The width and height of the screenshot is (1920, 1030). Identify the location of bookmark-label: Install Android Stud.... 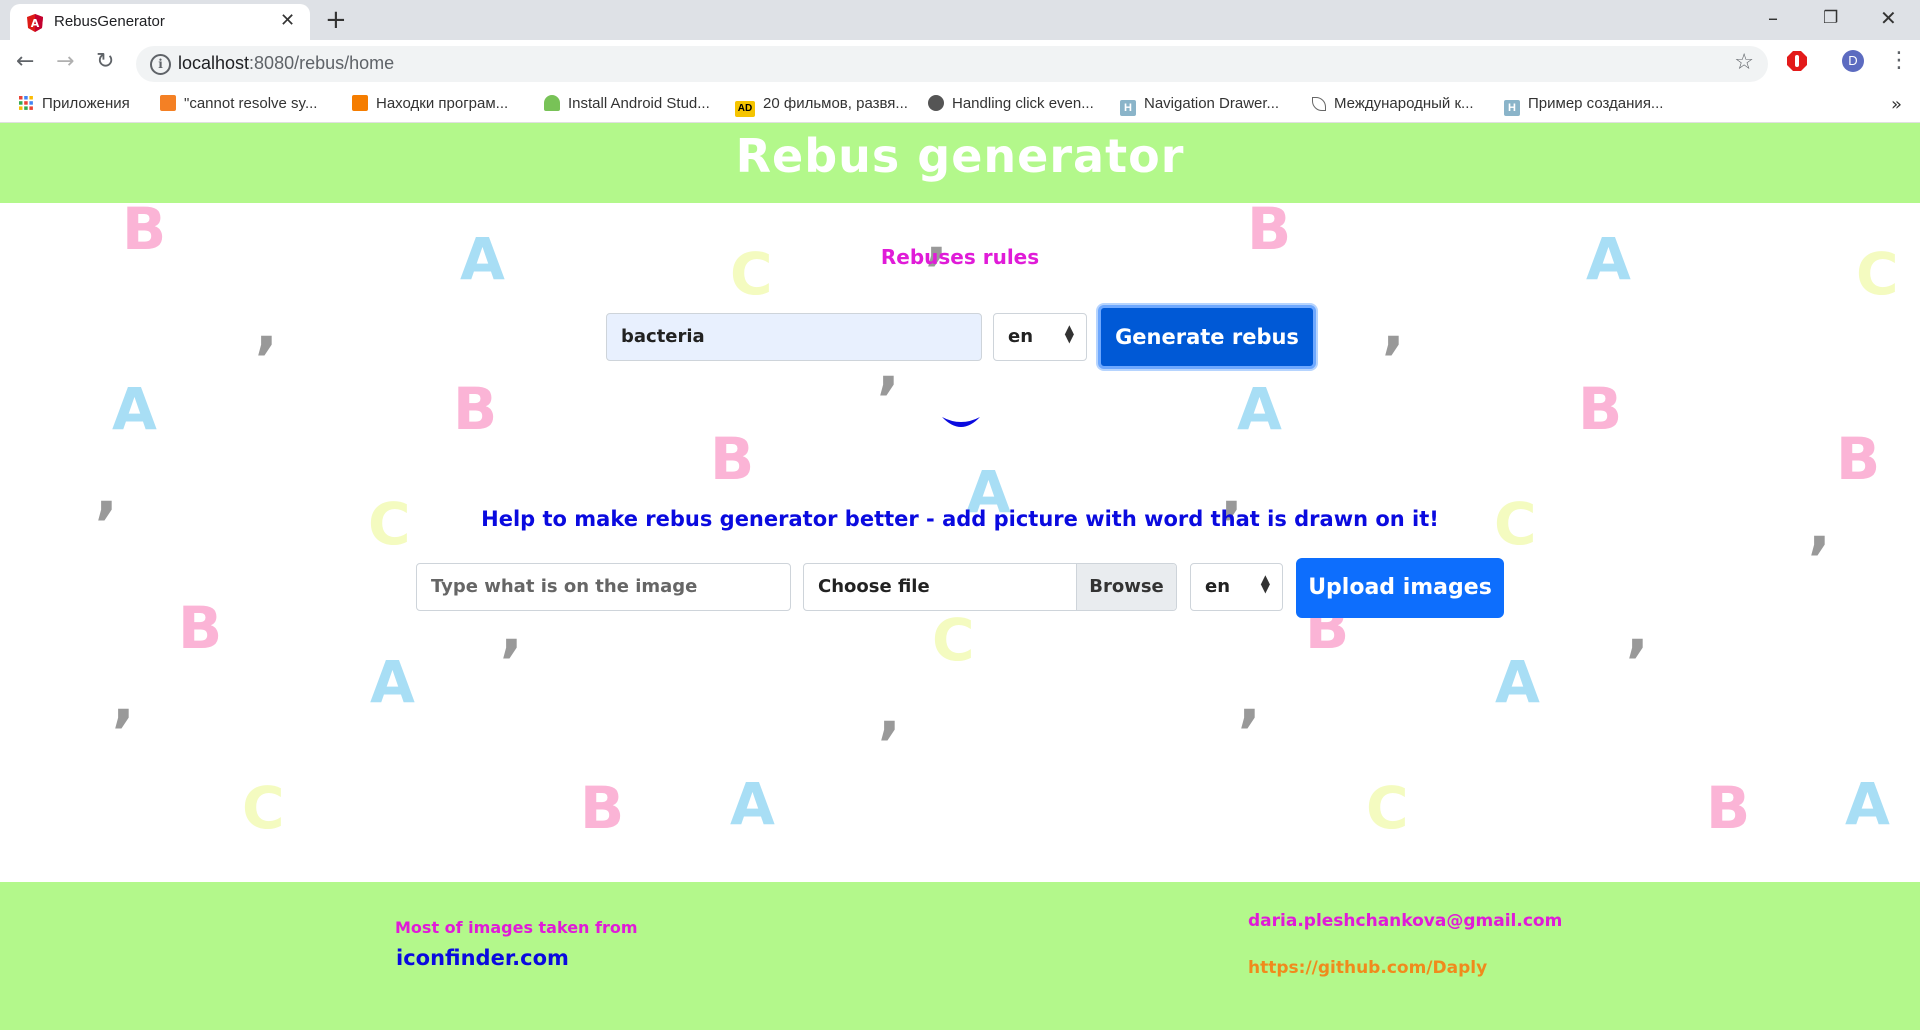
(639, 103).